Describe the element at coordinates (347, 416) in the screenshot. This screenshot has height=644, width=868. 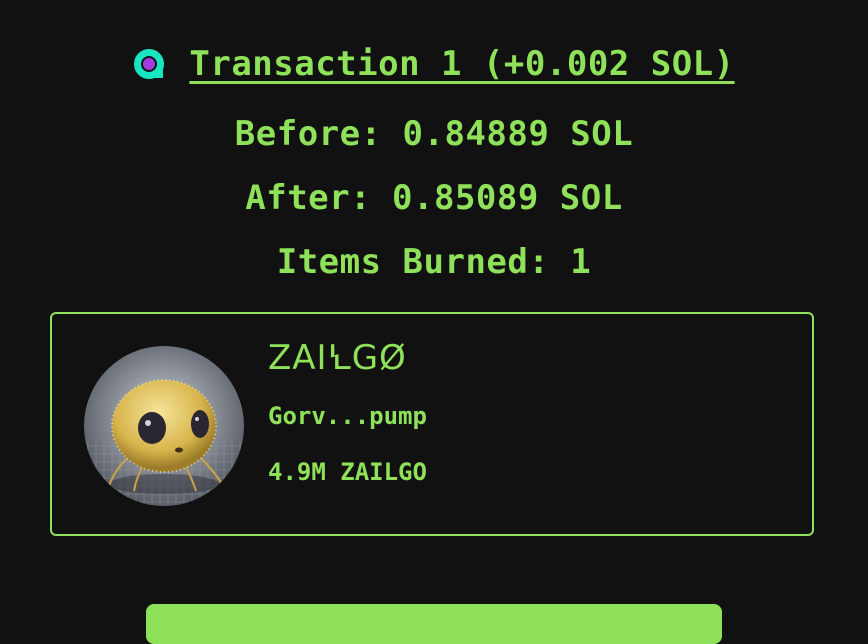
I see `token-address: Gorv...pump` at that location.